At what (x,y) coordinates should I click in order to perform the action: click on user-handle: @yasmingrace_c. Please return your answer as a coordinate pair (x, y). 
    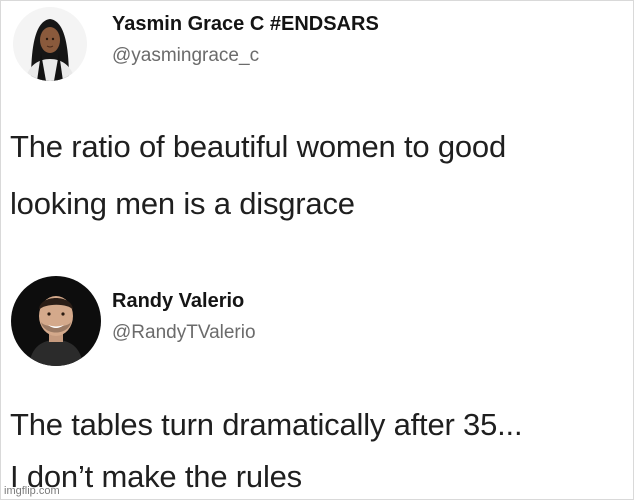
    Looking at the image, I should click on (185, 56).